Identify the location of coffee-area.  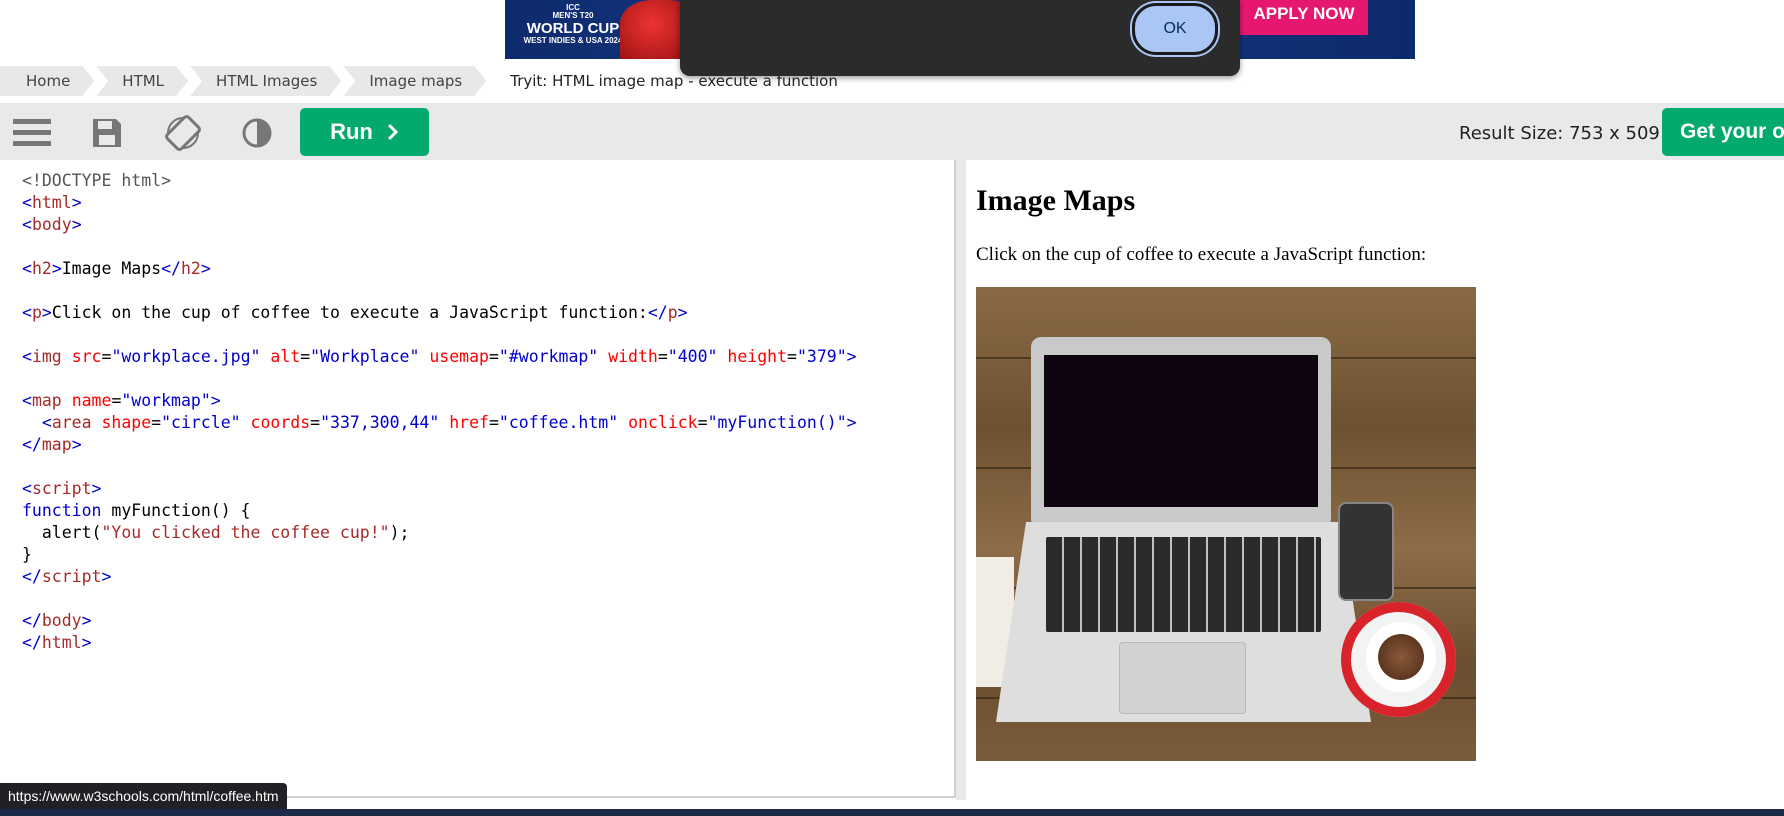
(1401, 657).